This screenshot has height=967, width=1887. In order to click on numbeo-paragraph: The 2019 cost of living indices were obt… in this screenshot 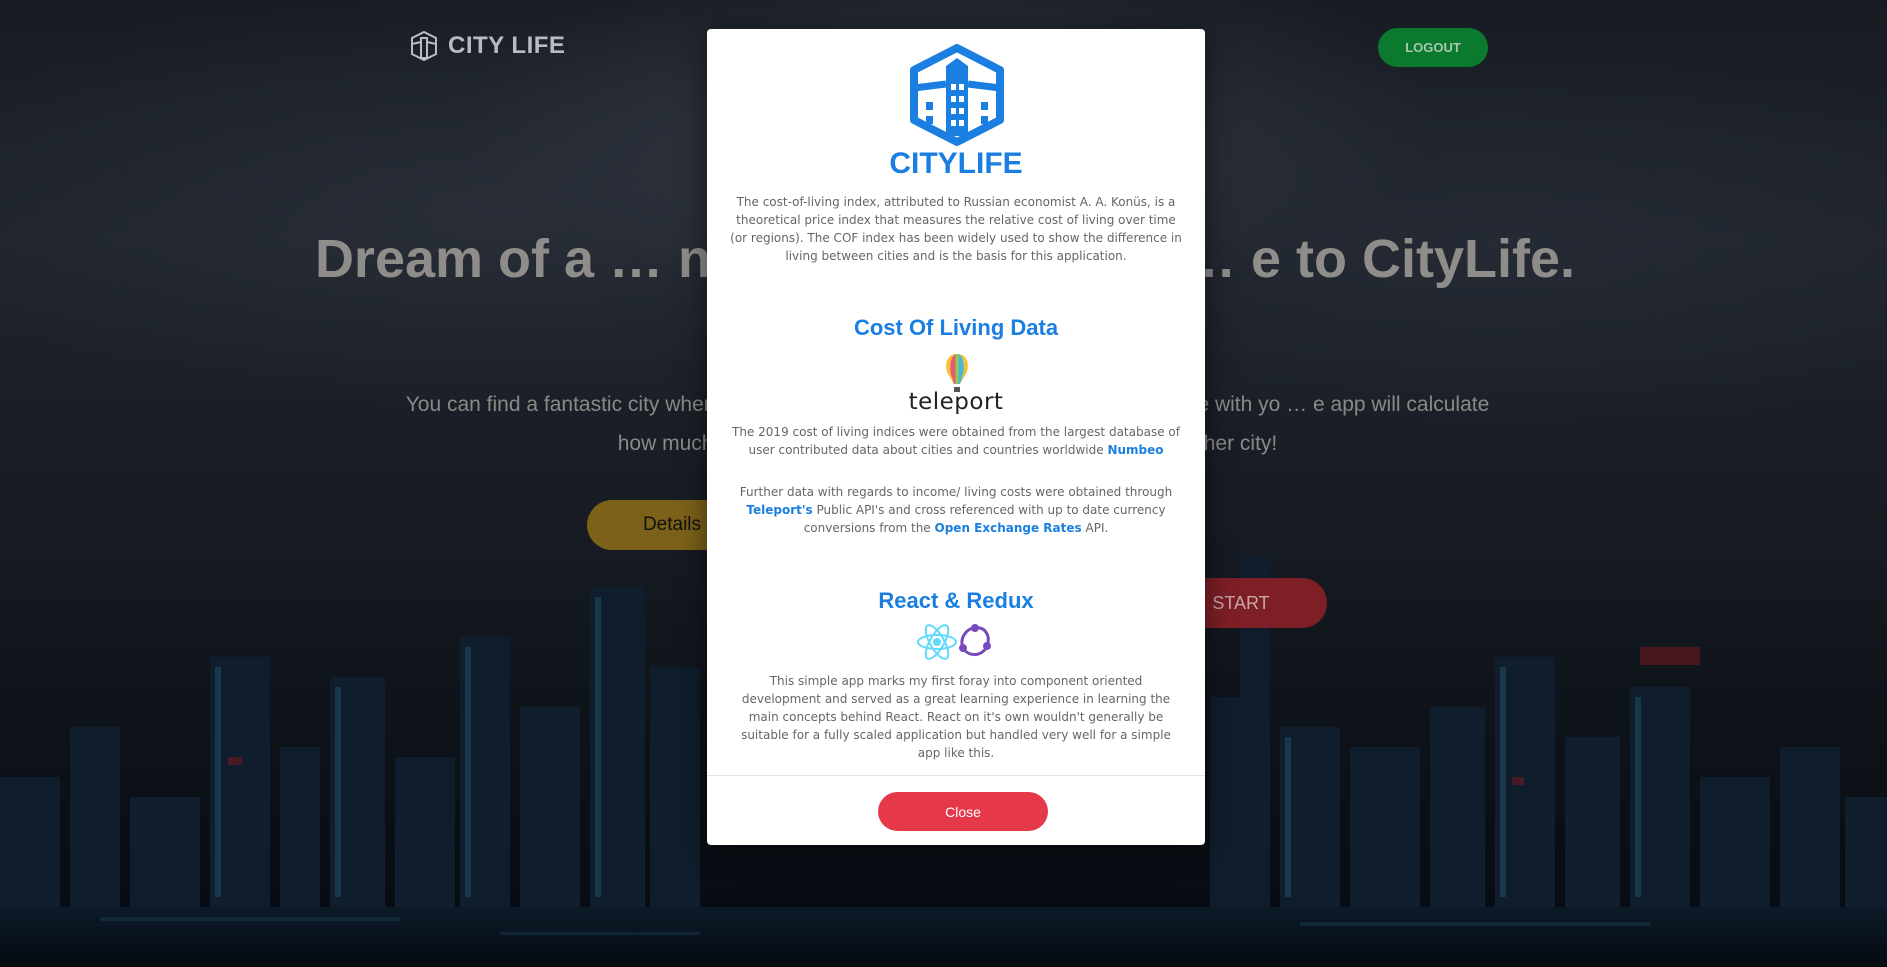, I will do `click(956, 441)`.